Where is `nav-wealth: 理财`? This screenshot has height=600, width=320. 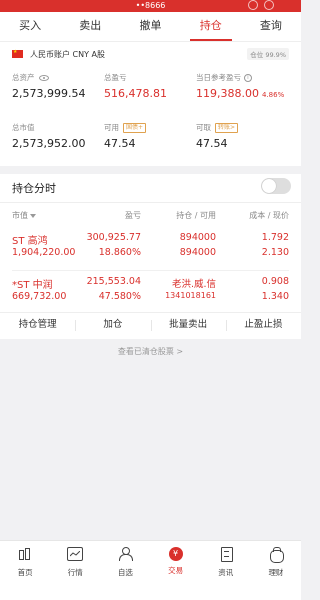
nav-wealth: 理财 is located at coordinates (276, 570).